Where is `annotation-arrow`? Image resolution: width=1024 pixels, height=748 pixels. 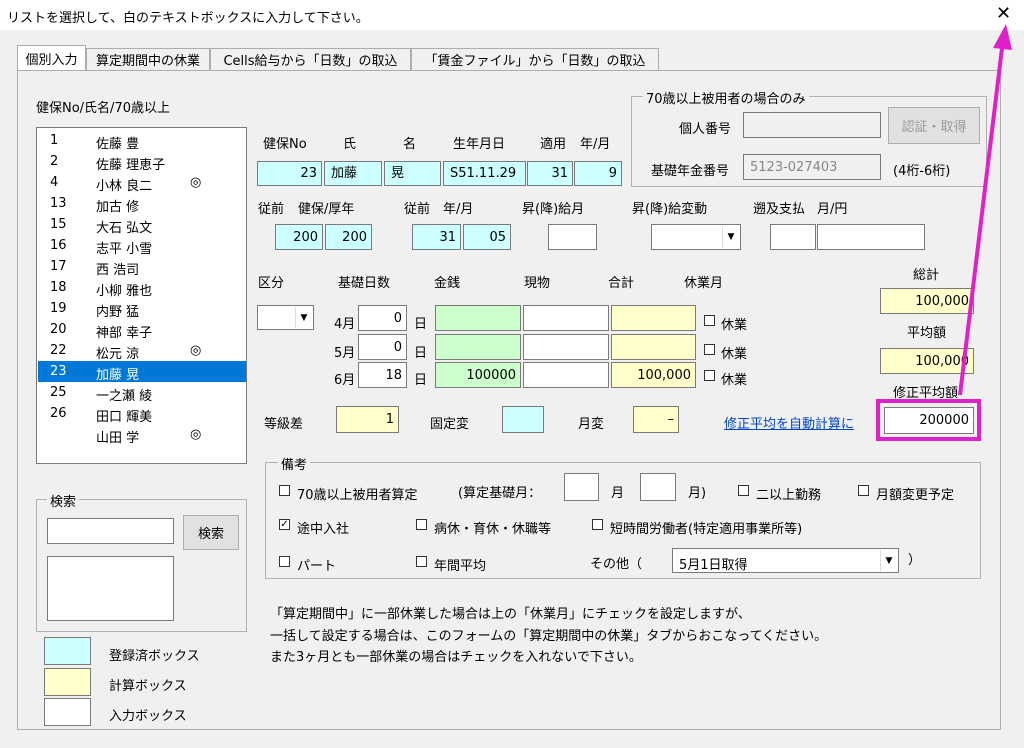 annotation-arrow is located at coordinates (985, 210).